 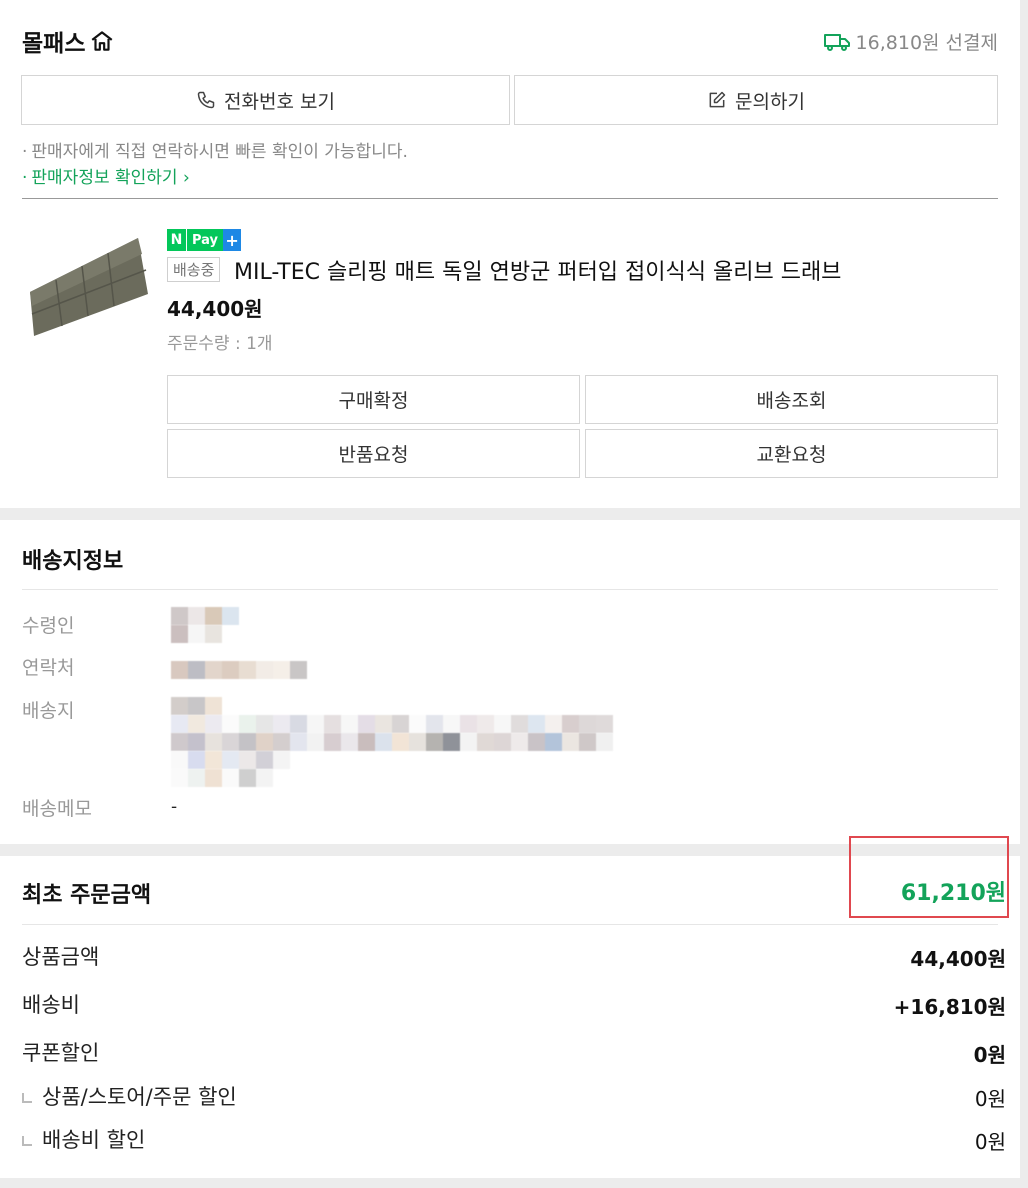 What do you see at coordinates (770, 101) in the screenshot?
I see `inquiry-label: 문의하기` at bounding box center [770, 101].